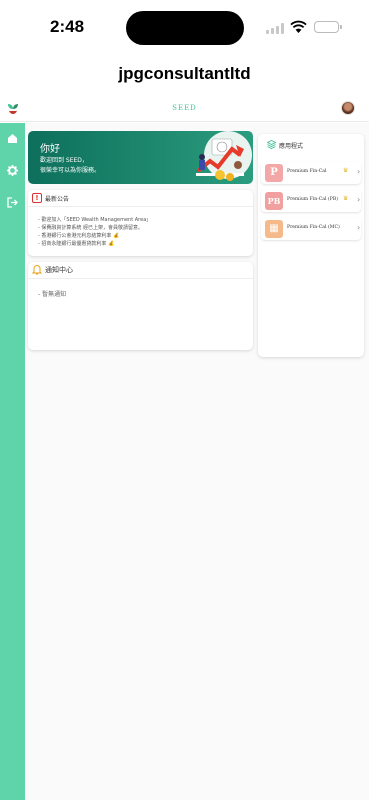 The height and width of the screenshot is (800, 369). Describe the element at coordinates (274, 201) in the screenshot. I see `app-badge: PB` at that location.